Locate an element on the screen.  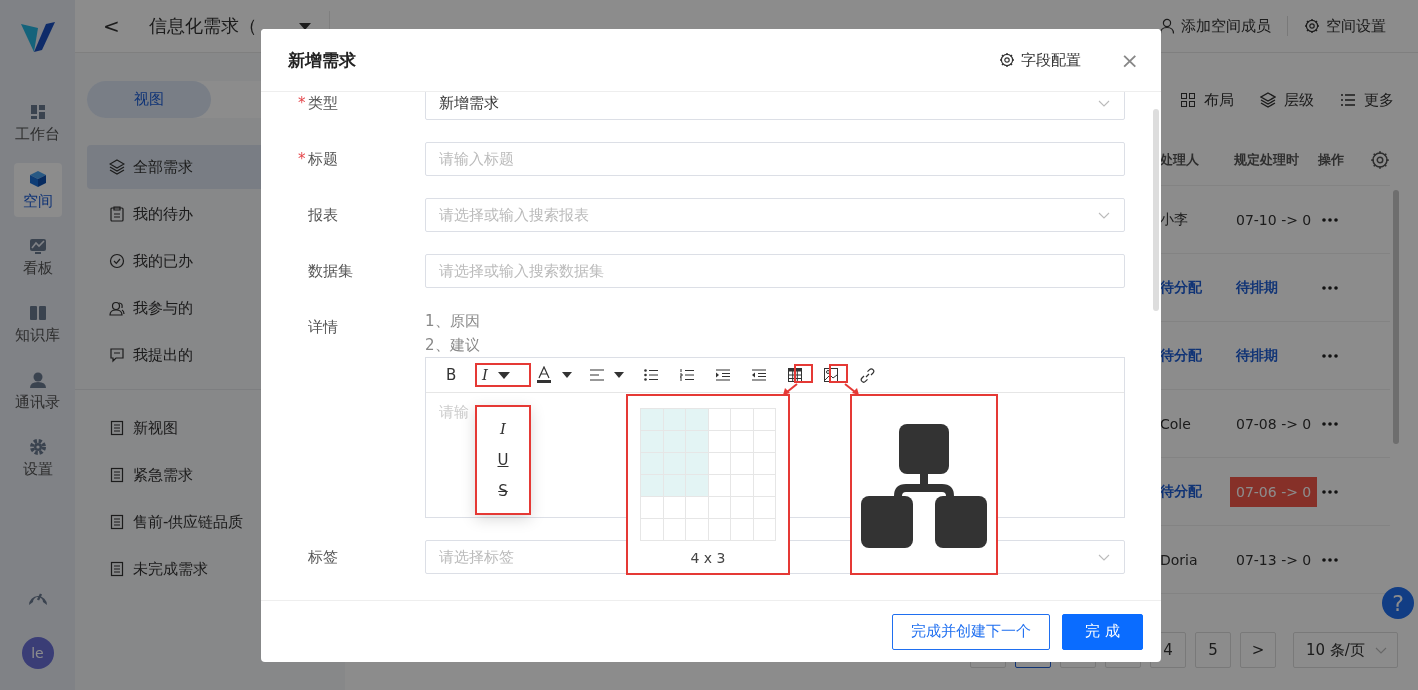
annotation-box is located at coordinates (503, 375).